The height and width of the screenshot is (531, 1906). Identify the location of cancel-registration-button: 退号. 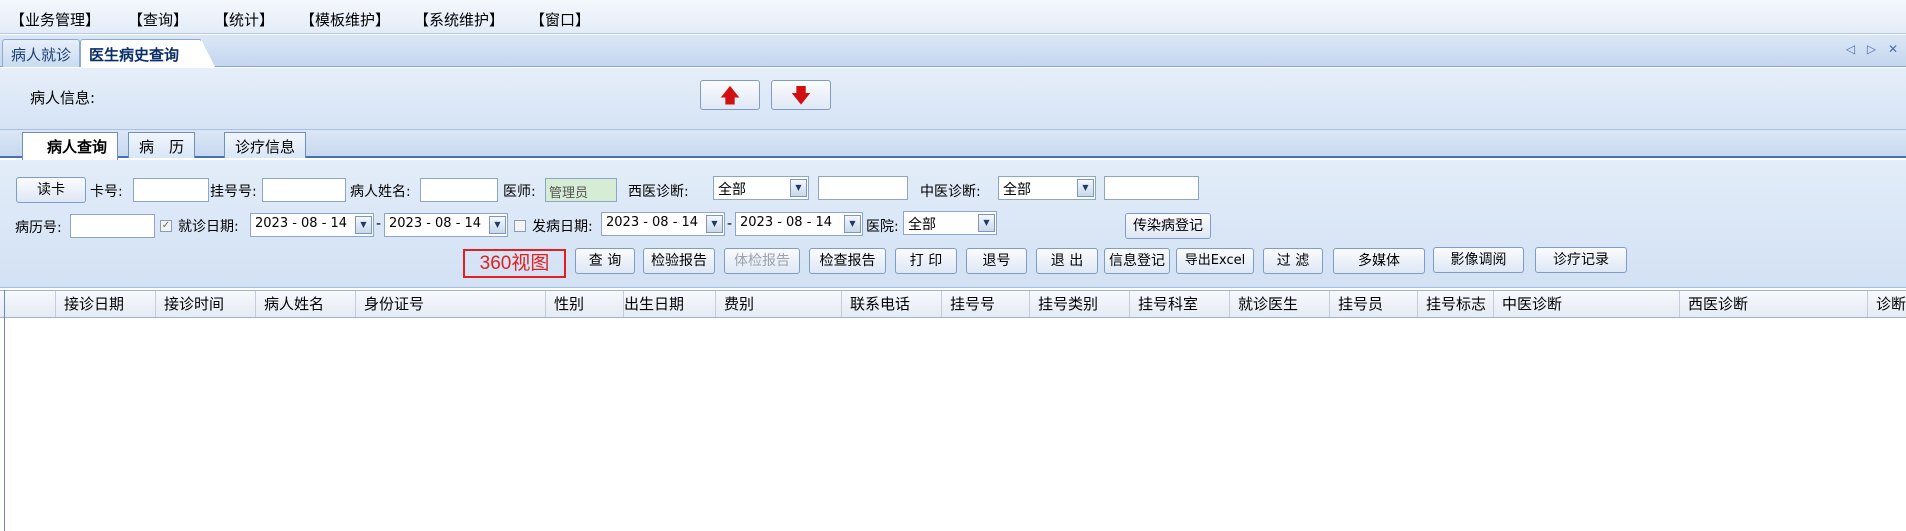
(996, 261).